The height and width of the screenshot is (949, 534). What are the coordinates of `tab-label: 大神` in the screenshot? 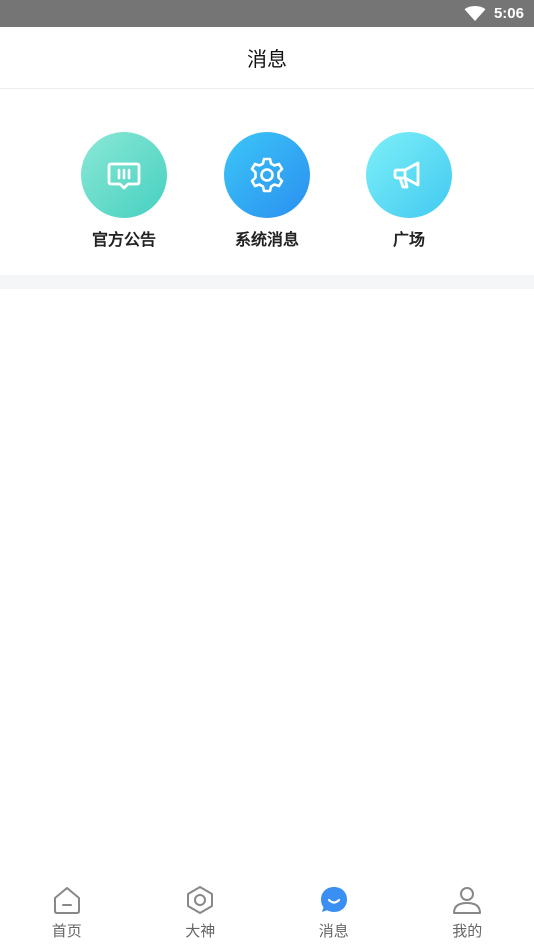 It's located at (200, 931).